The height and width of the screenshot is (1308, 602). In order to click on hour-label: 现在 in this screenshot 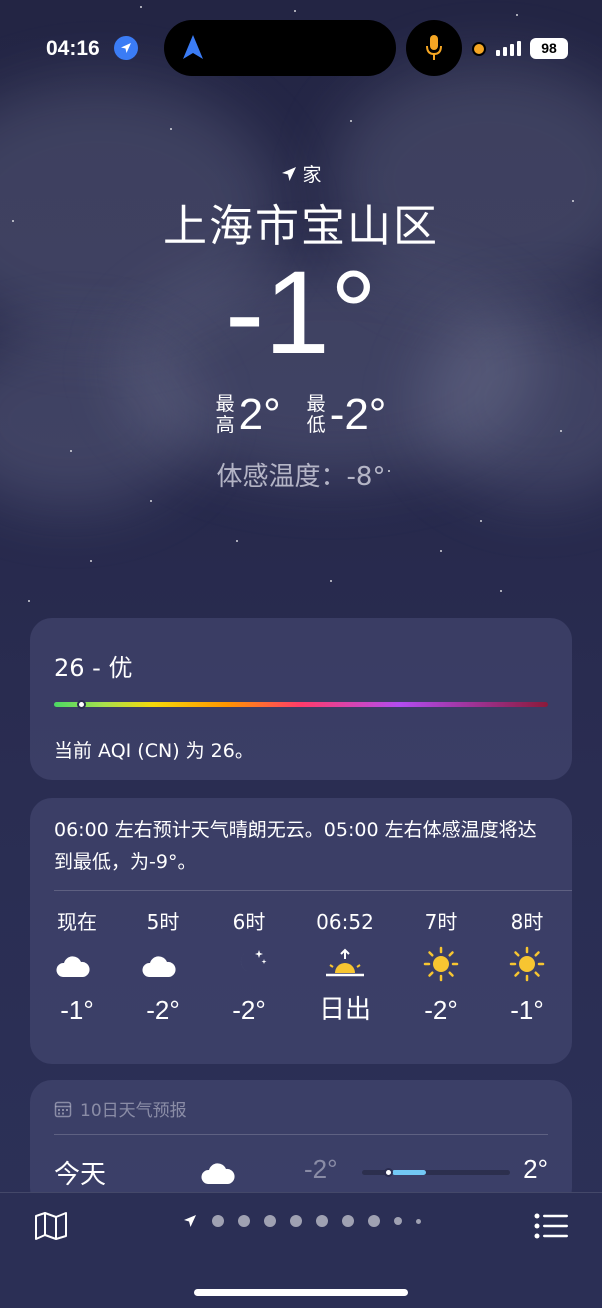, I will do `click(77, 922)`.